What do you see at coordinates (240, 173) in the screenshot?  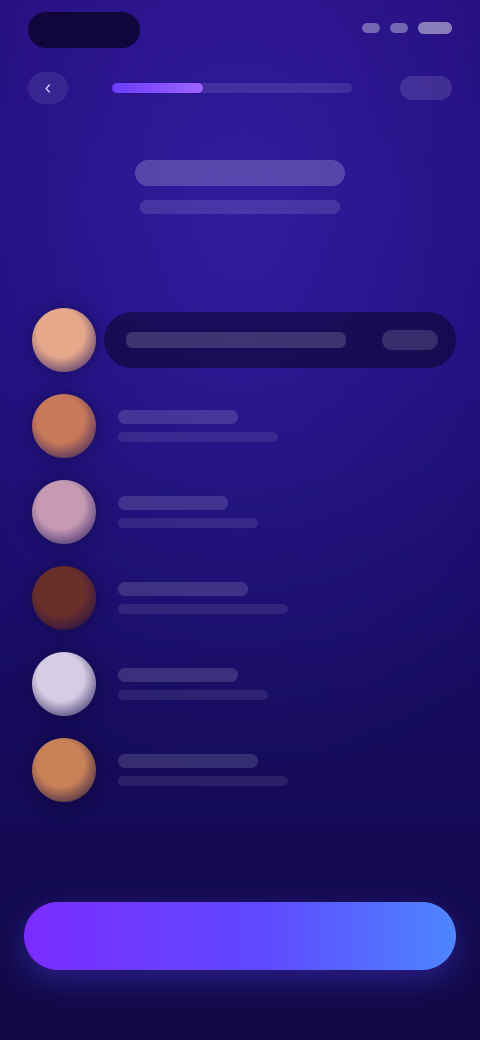 I see `page-title` at bounding box center [240, 173].